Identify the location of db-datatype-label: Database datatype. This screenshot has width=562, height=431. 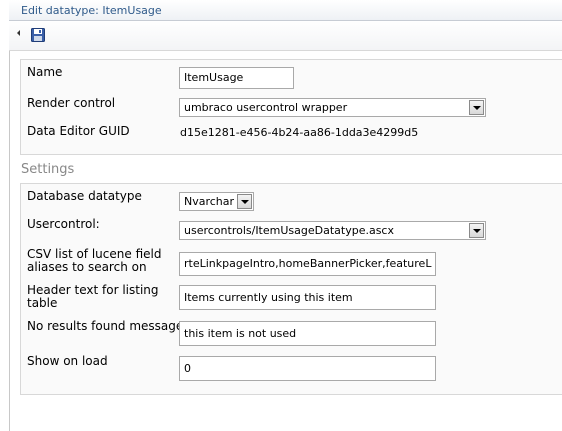
(84, 196).